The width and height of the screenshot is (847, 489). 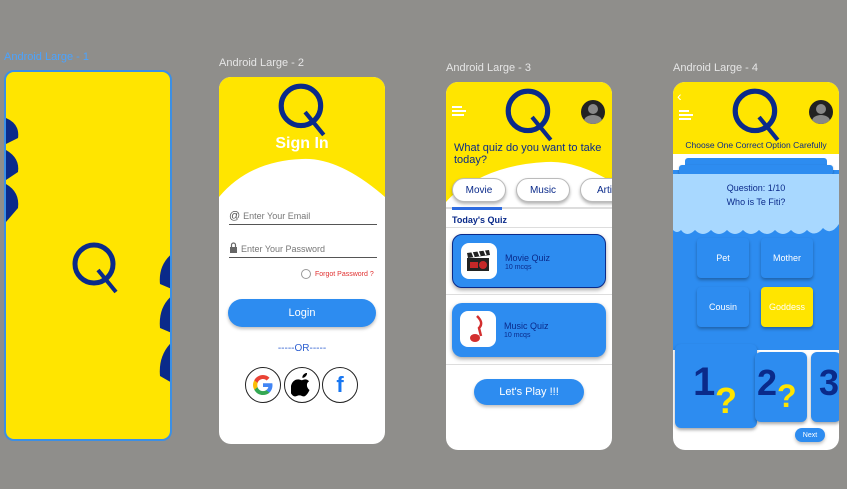 What do you see at coordinates (233, 248) in the screenshot?
I see `lock-icon` at bounding box center [233, 248].